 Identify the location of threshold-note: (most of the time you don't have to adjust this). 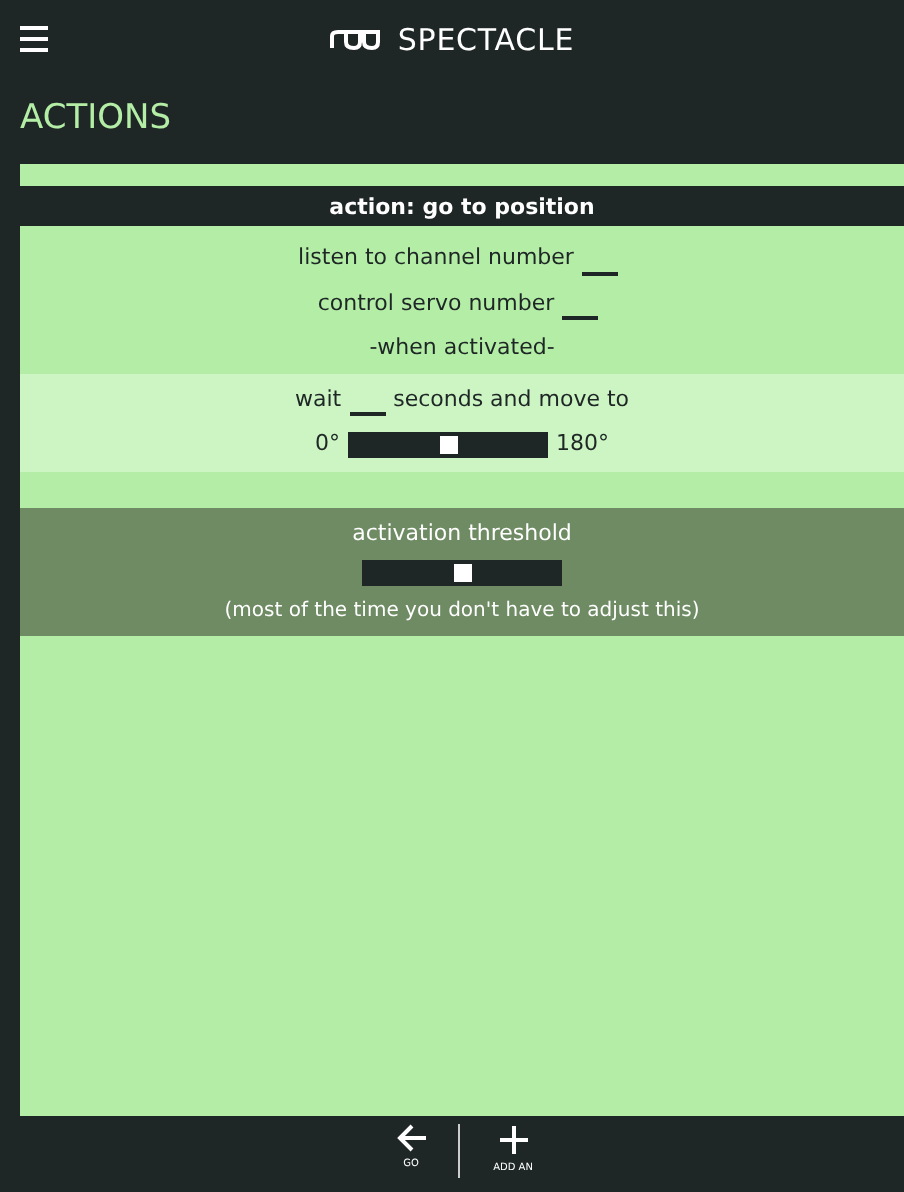
(462, 612).